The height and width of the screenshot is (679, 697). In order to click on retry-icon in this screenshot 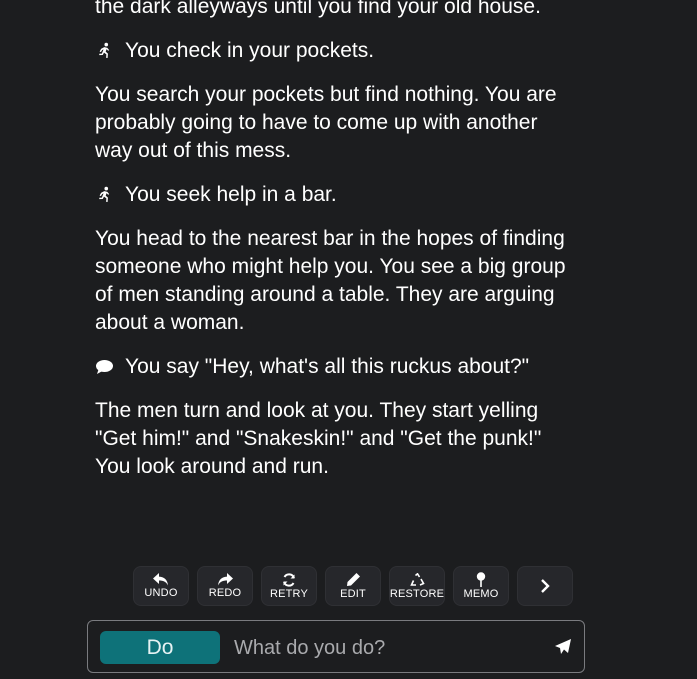, I will do `click(289, 579)`.